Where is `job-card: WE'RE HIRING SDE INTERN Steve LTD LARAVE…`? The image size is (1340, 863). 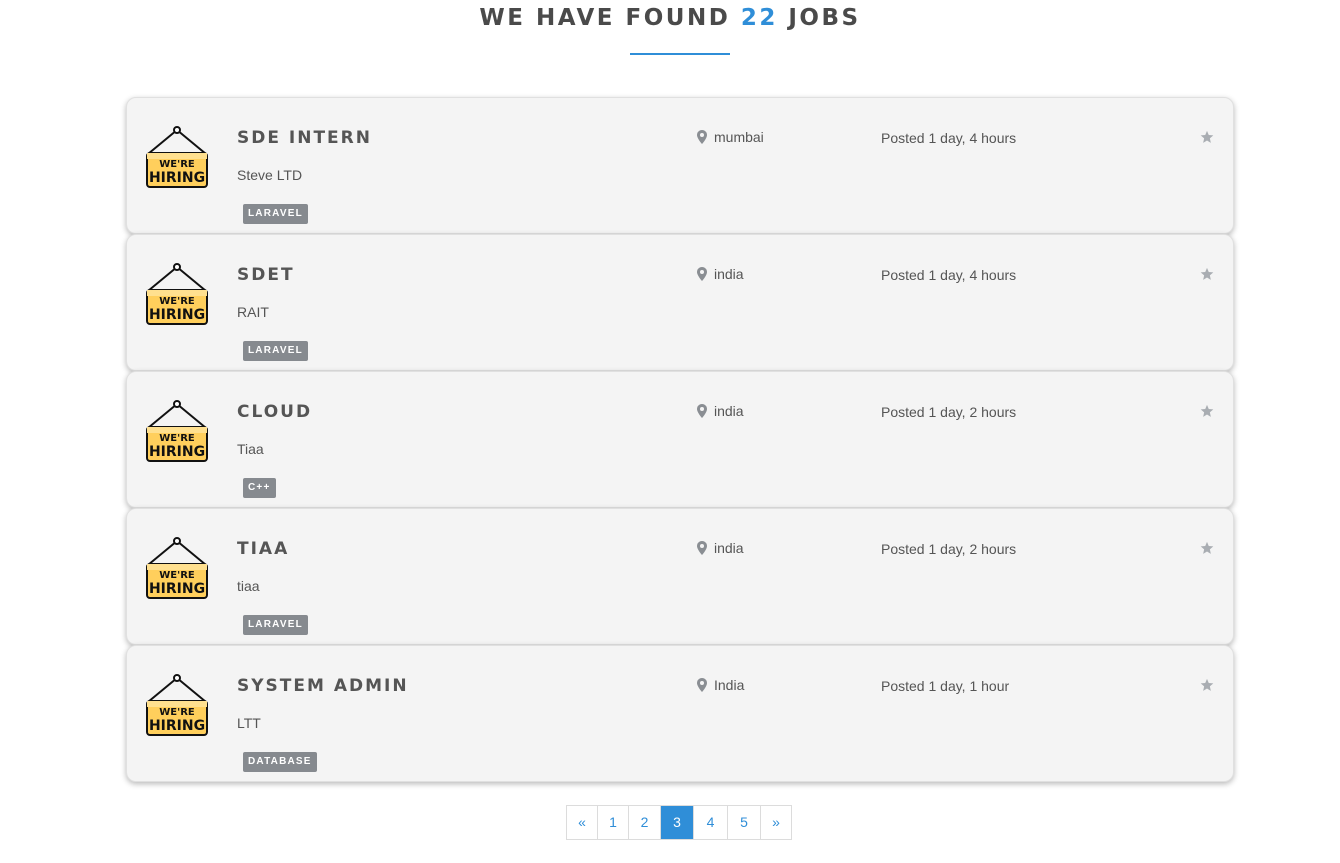 job-card: WE'RE HIRING SDE INTERN Steve LTD LARAVE… is located at coordinates (680, 165).